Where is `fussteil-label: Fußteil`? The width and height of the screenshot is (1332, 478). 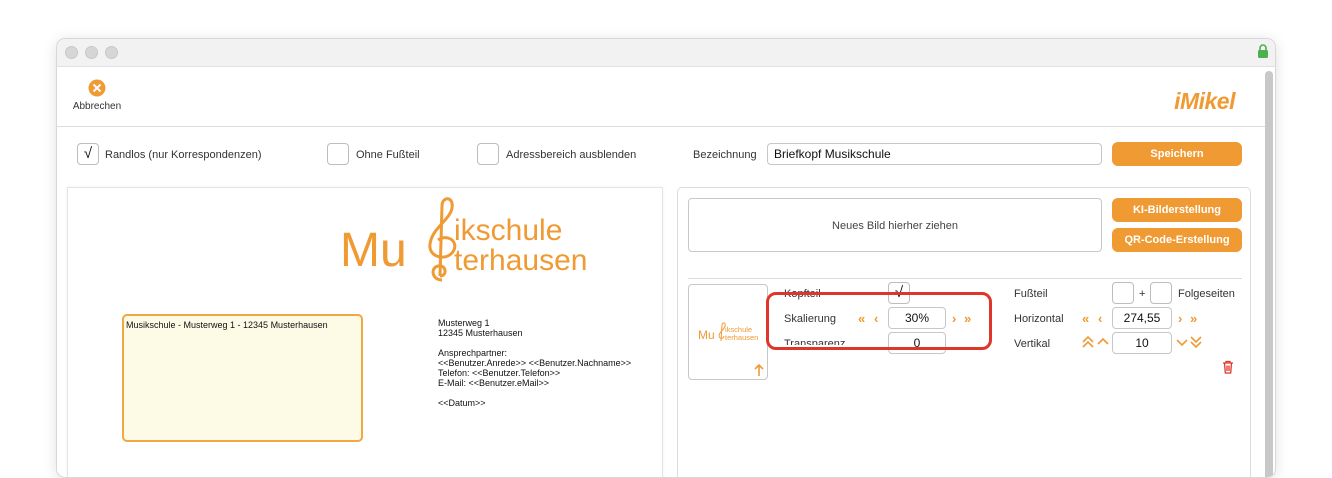 fussteil-label: Fußteil is located at coordinates (1031, 294).